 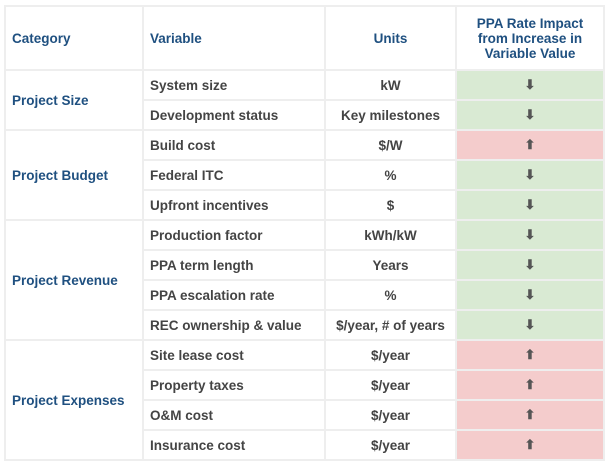 I want to click on units-cell: Key milestones, so click(x=390, y=115).